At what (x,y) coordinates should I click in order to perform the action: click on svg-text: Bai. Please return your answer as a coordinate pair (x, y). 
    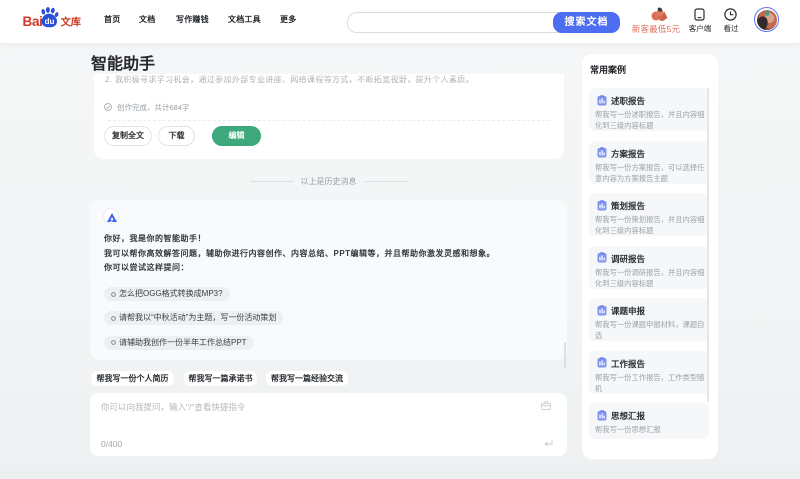
    Looking at the image, I should click on (33, 21).